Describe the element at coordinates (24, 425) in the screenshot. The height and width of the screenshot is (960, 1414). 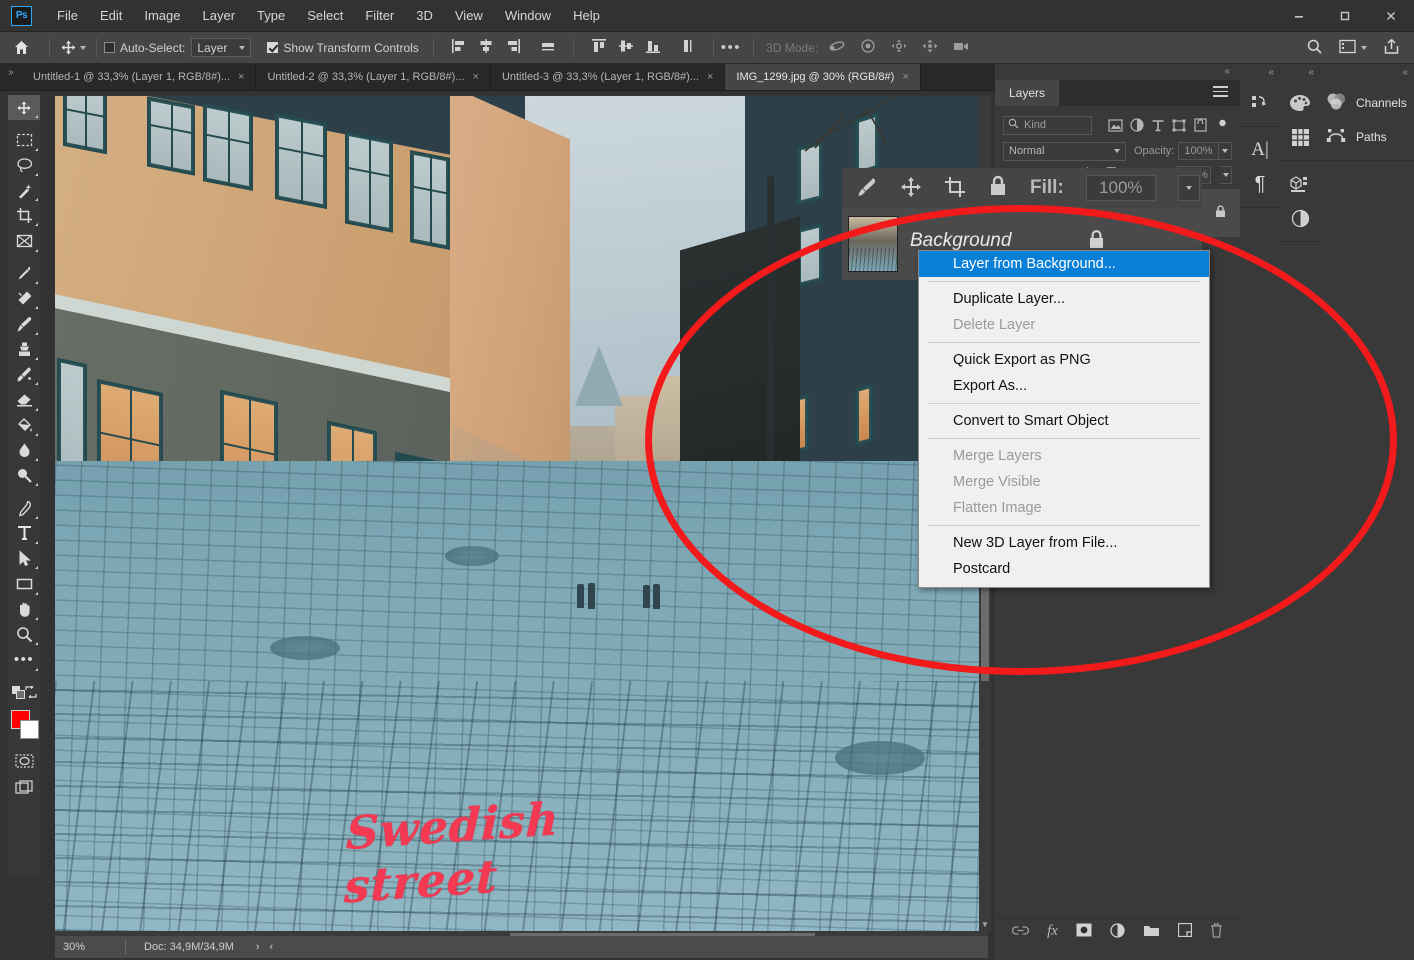
I see `paint-bucket-tool` at that location.